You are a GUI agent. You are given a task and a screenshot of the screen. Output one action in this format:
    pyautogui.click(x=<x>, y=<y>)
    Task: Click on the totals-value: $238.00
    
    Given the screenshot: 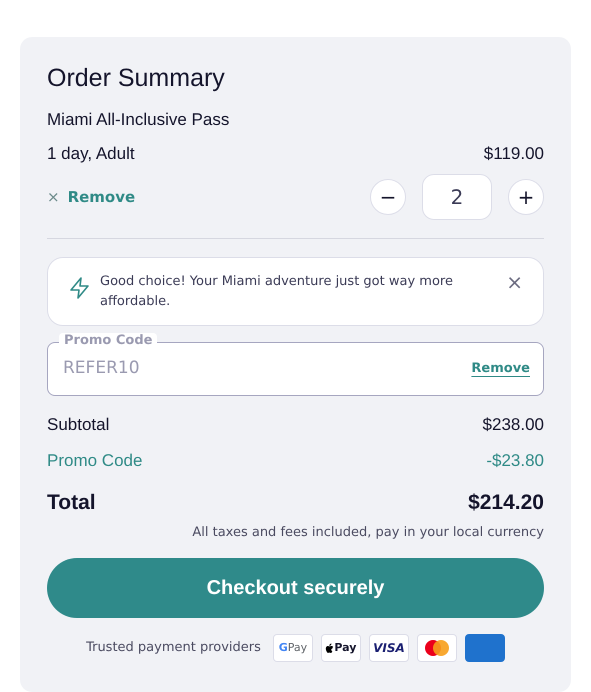 What is the action you would take?
    pyautogui.click(x=513, y=425)
    